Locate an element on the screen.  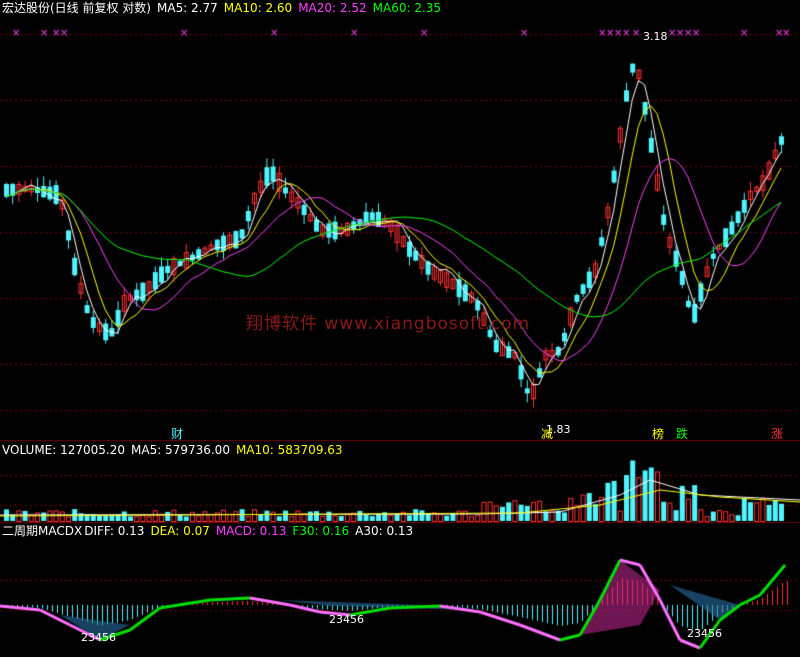
f30-label: F30: 0.16 is located at coordinates (321, 531).